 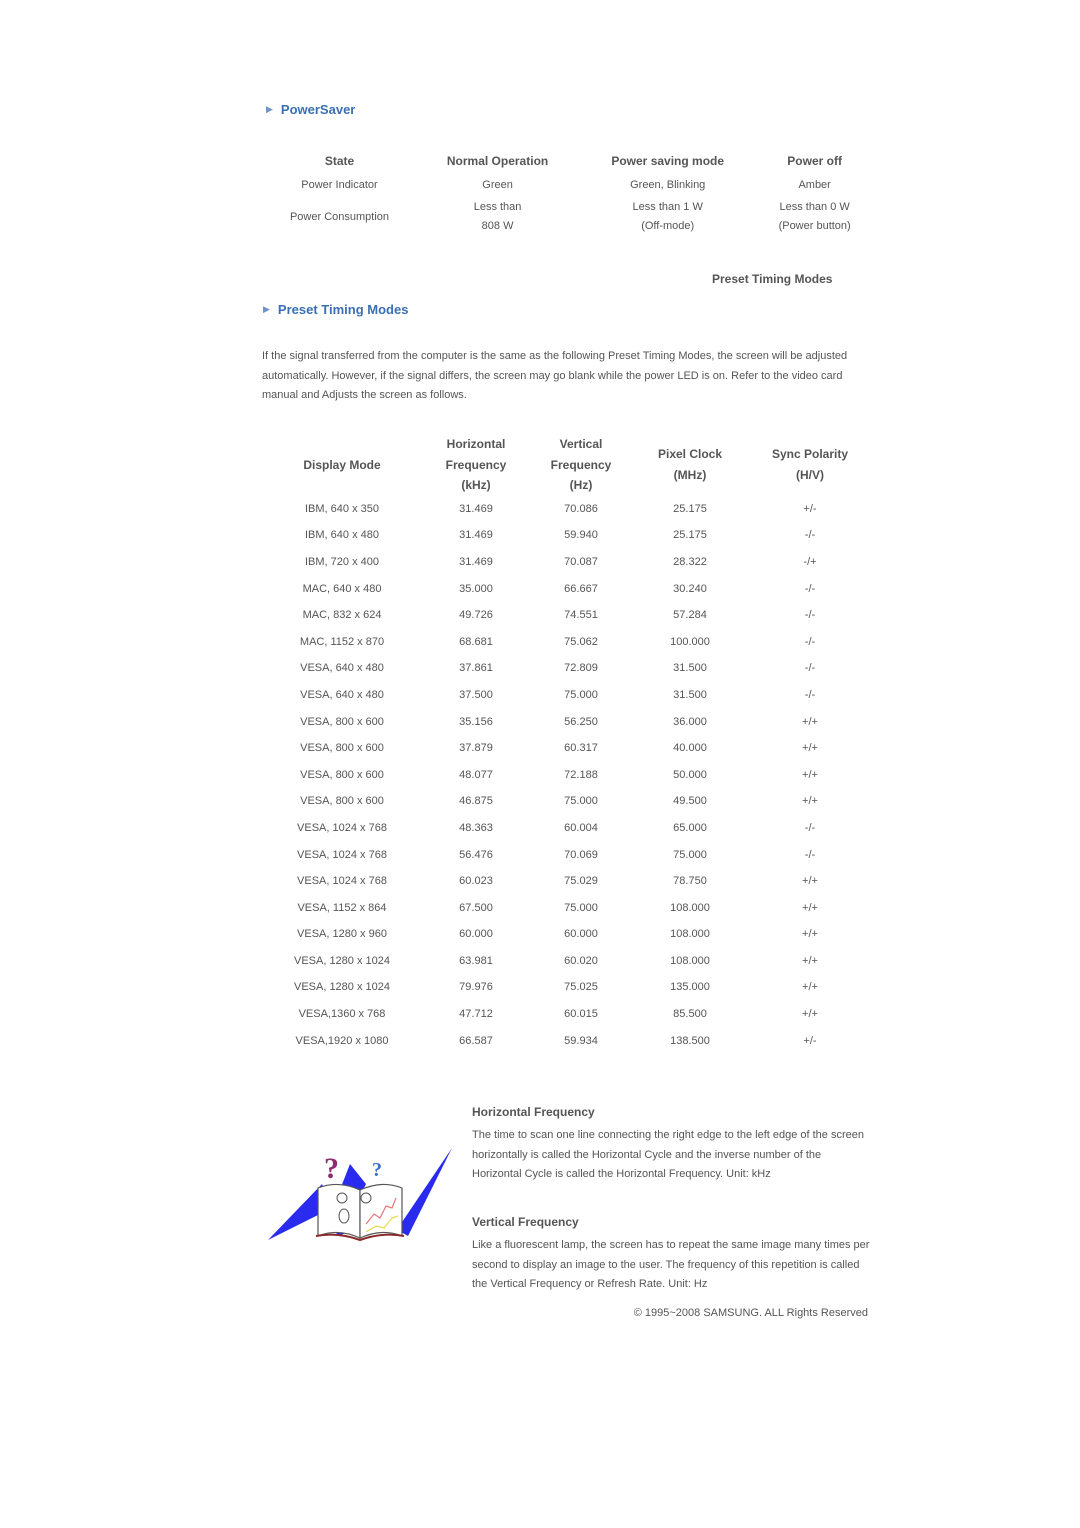 I want to click on cell-vertical-frequency: 70.069, so click(x=581, y=854).